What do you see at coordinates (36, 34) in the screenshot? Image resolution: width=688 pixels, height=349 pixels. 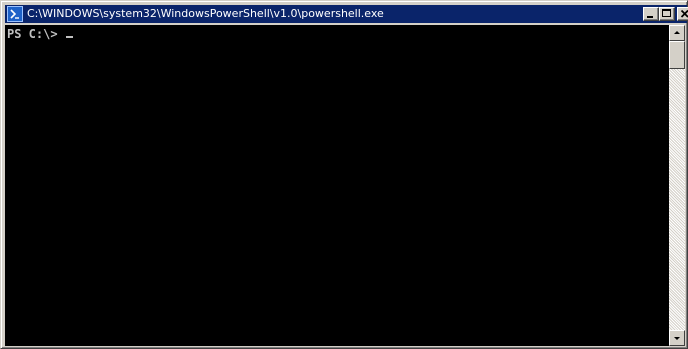 I see `prompt-text: PS C:\>` at bounding box center [36, 34].